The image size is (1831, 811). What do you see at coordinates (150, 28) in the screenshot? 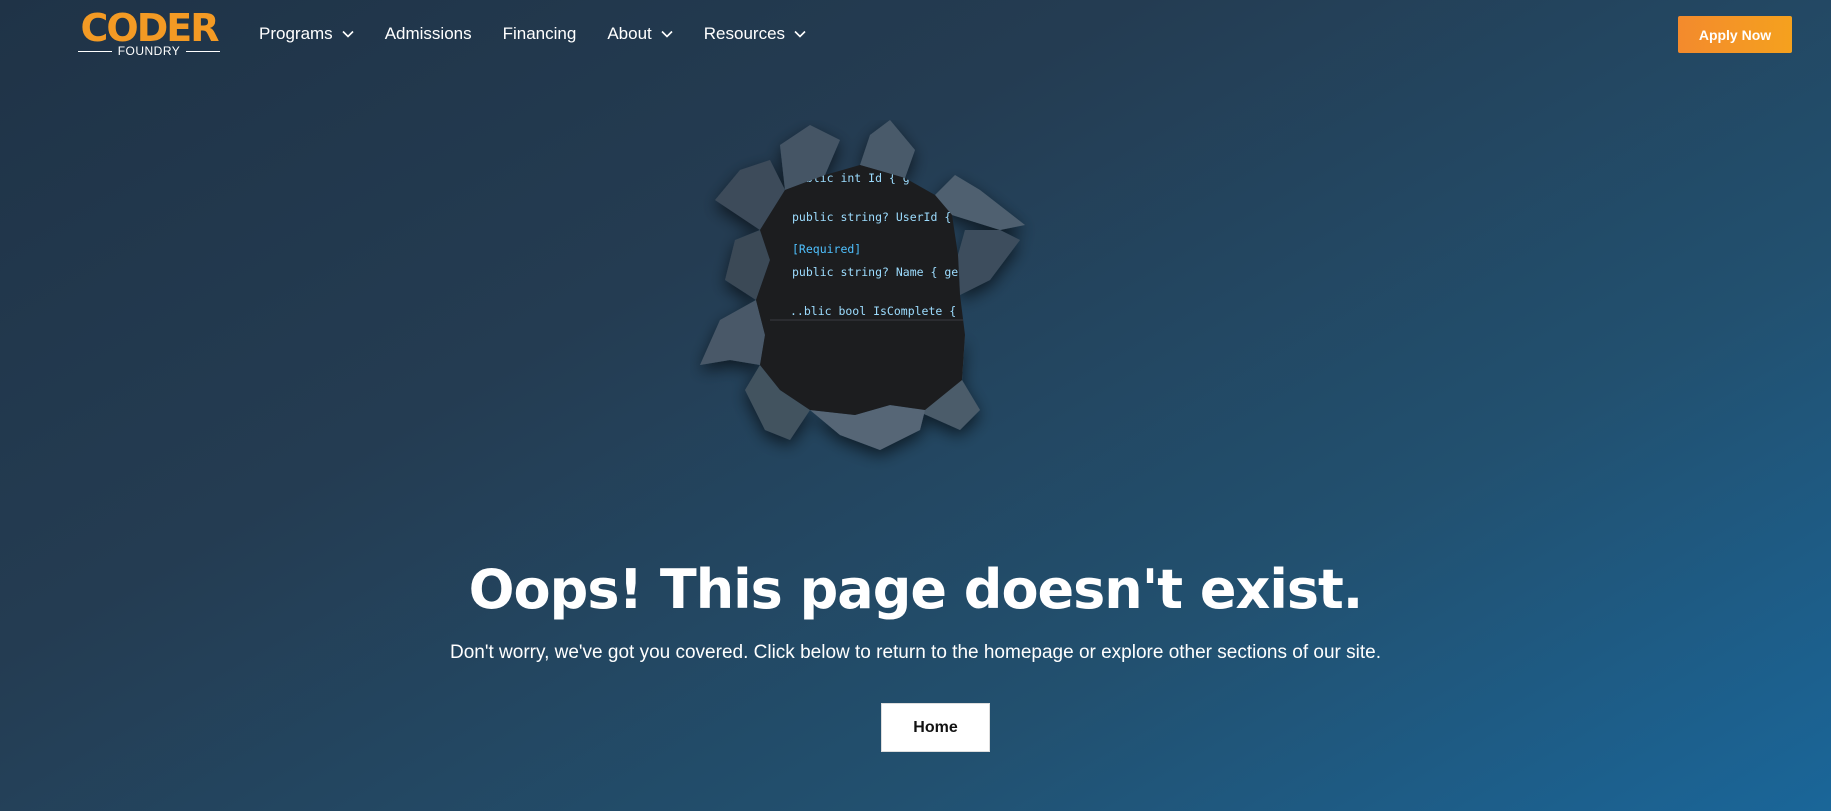
I see `logo-wordmark: CODER` at bounding box center [150, 28].